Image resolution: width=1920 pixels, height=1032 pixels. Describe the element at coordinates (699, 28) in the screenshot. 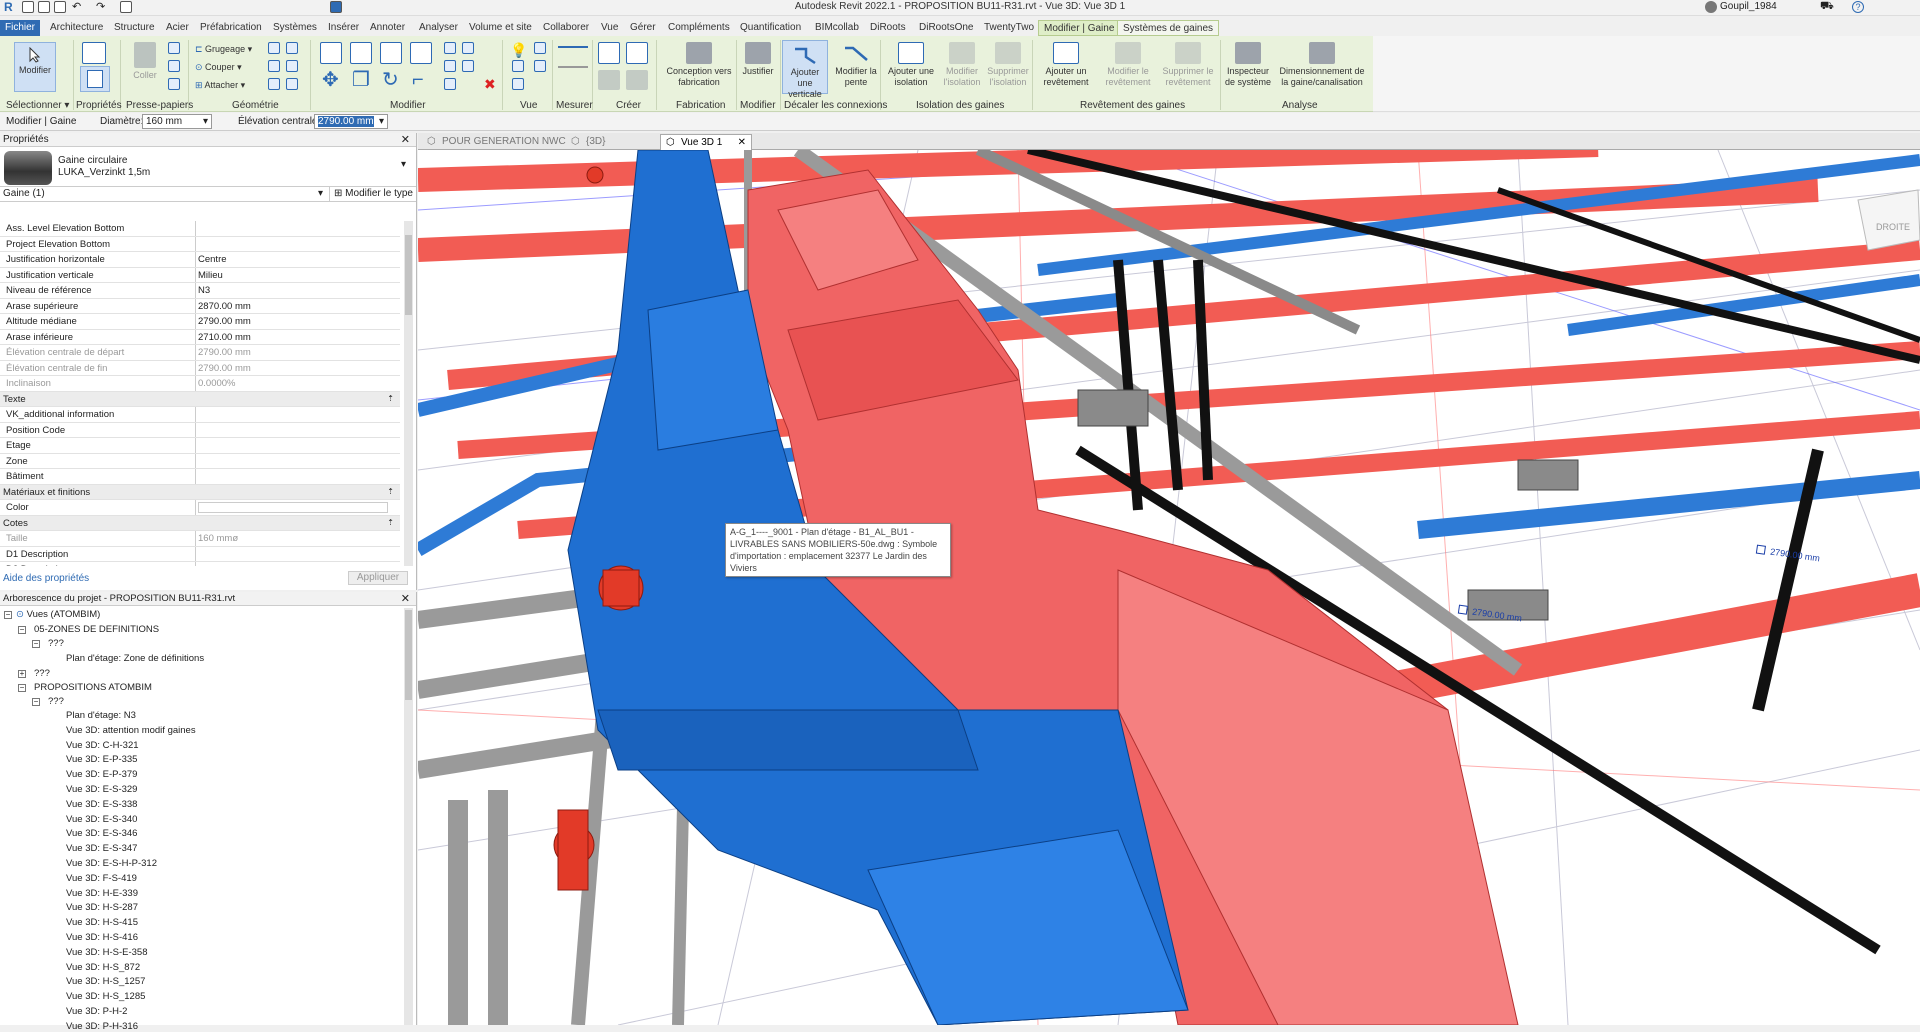

I see `tab-complements: Compléments` at that location.